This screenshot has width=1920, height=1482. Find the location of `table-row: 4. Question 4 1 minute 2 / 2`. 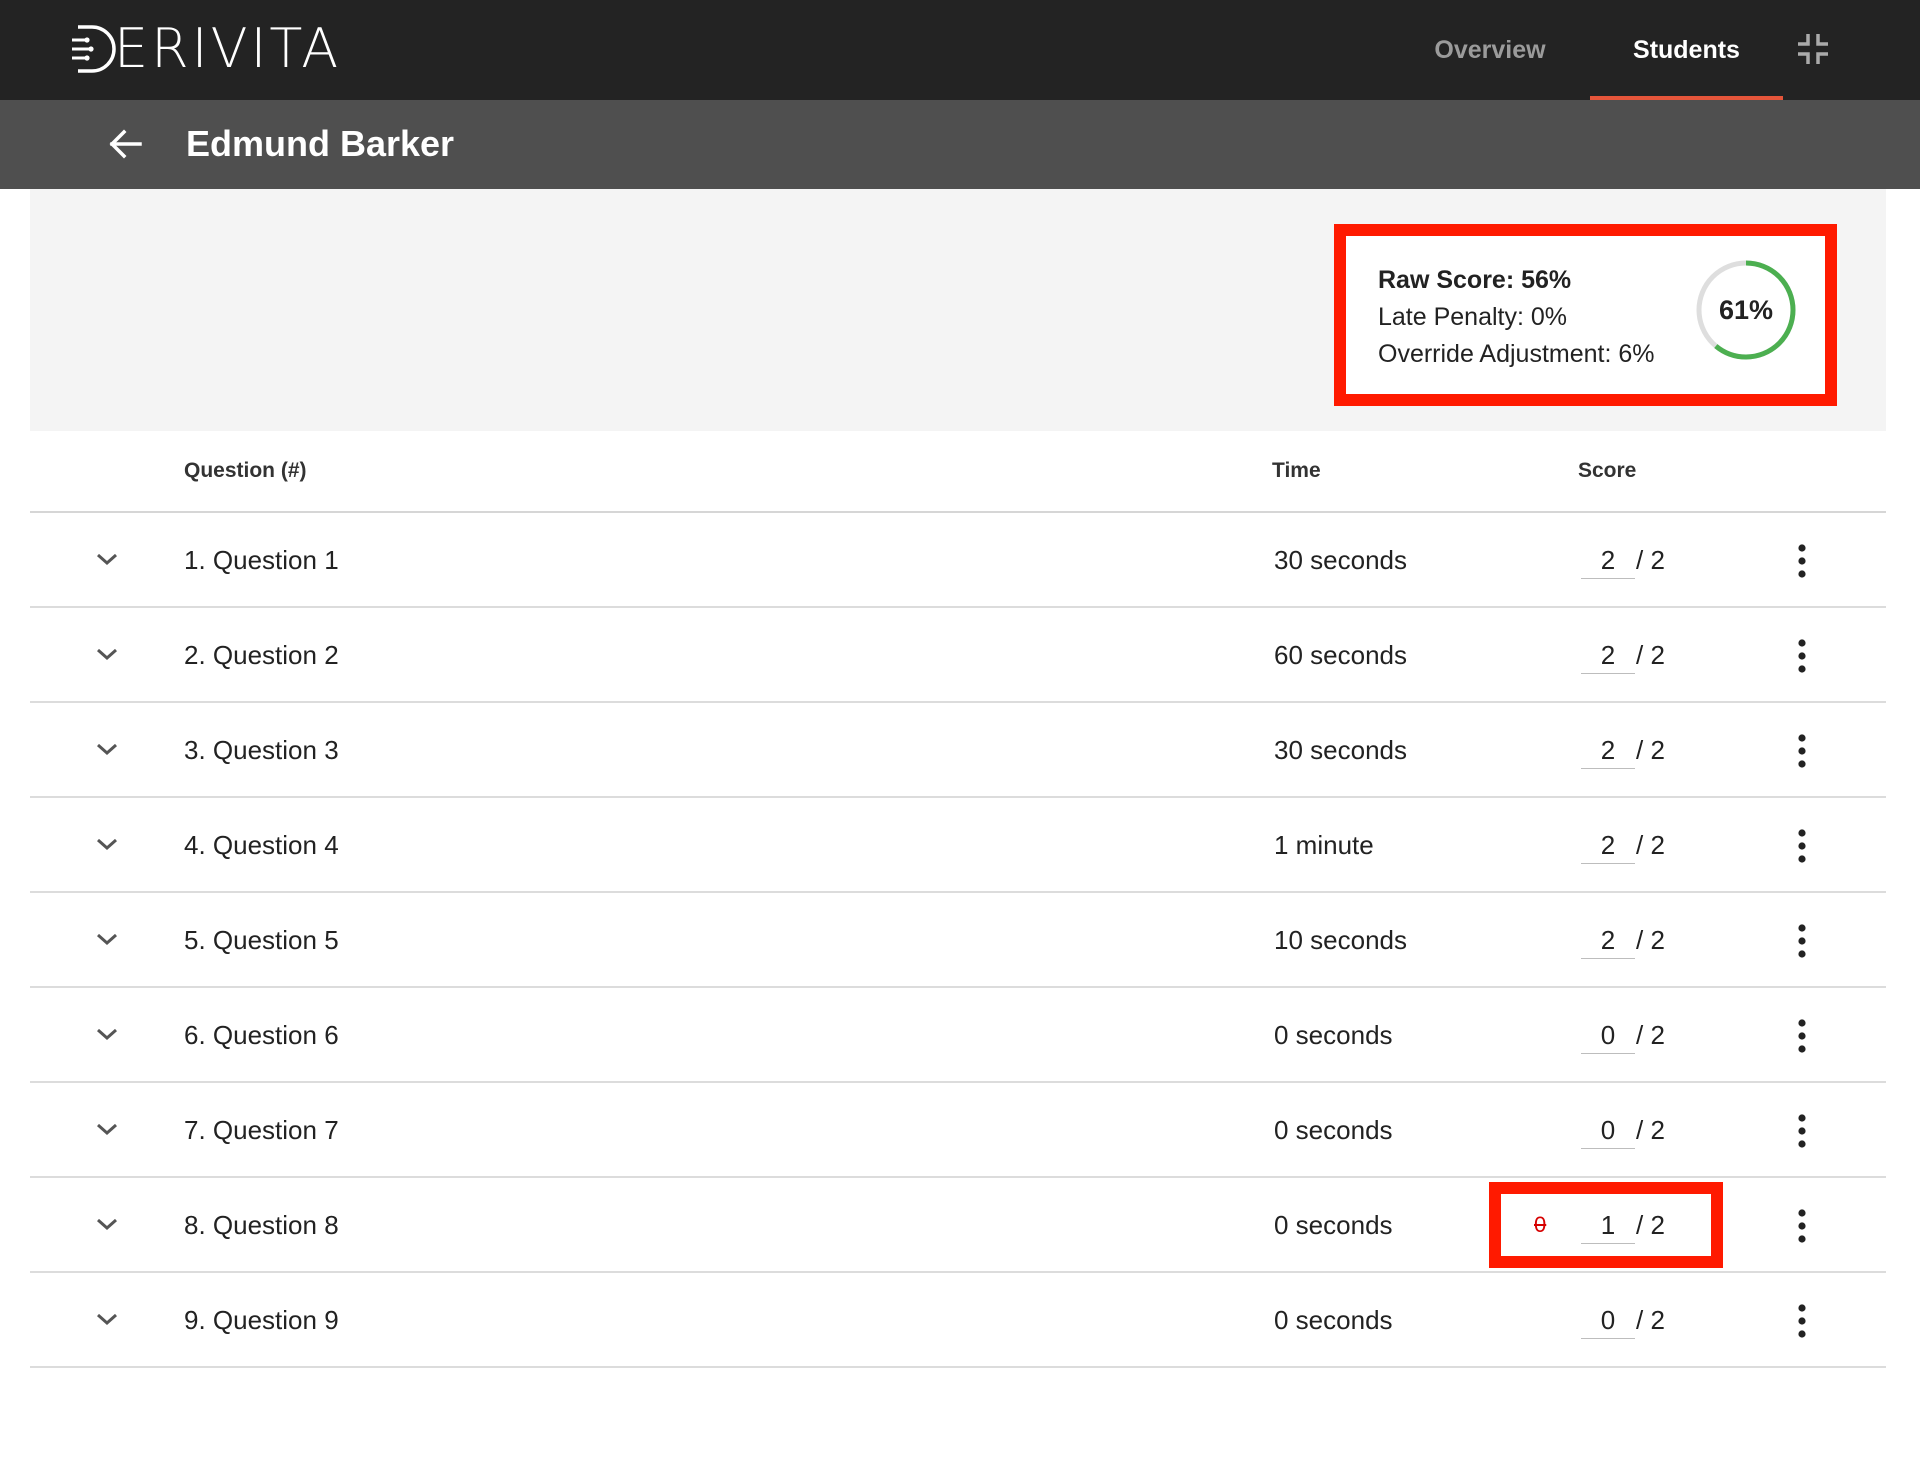

table-row: 4. Question 4 1 minute 2 / 2 is located at coordinates (958, 845).